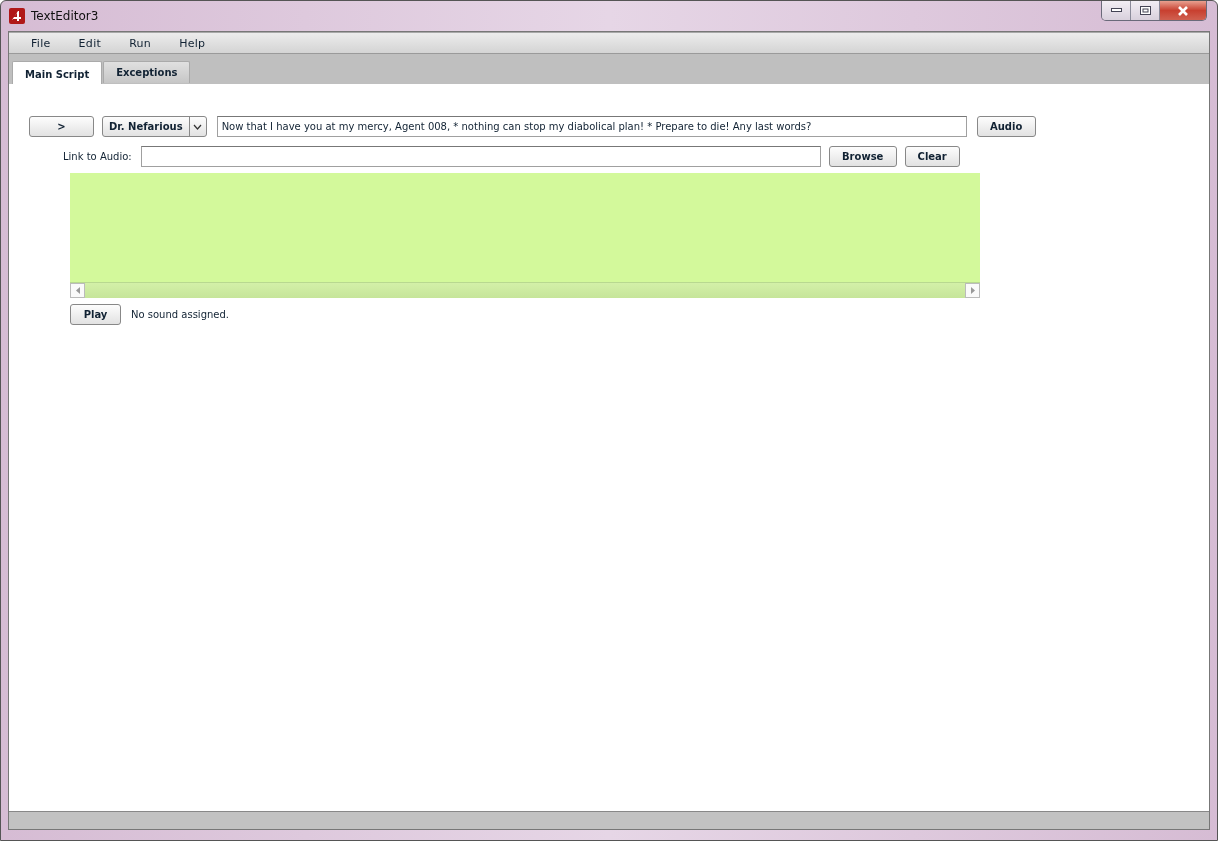  I want to click on menu-item: File, so click(41, 43).